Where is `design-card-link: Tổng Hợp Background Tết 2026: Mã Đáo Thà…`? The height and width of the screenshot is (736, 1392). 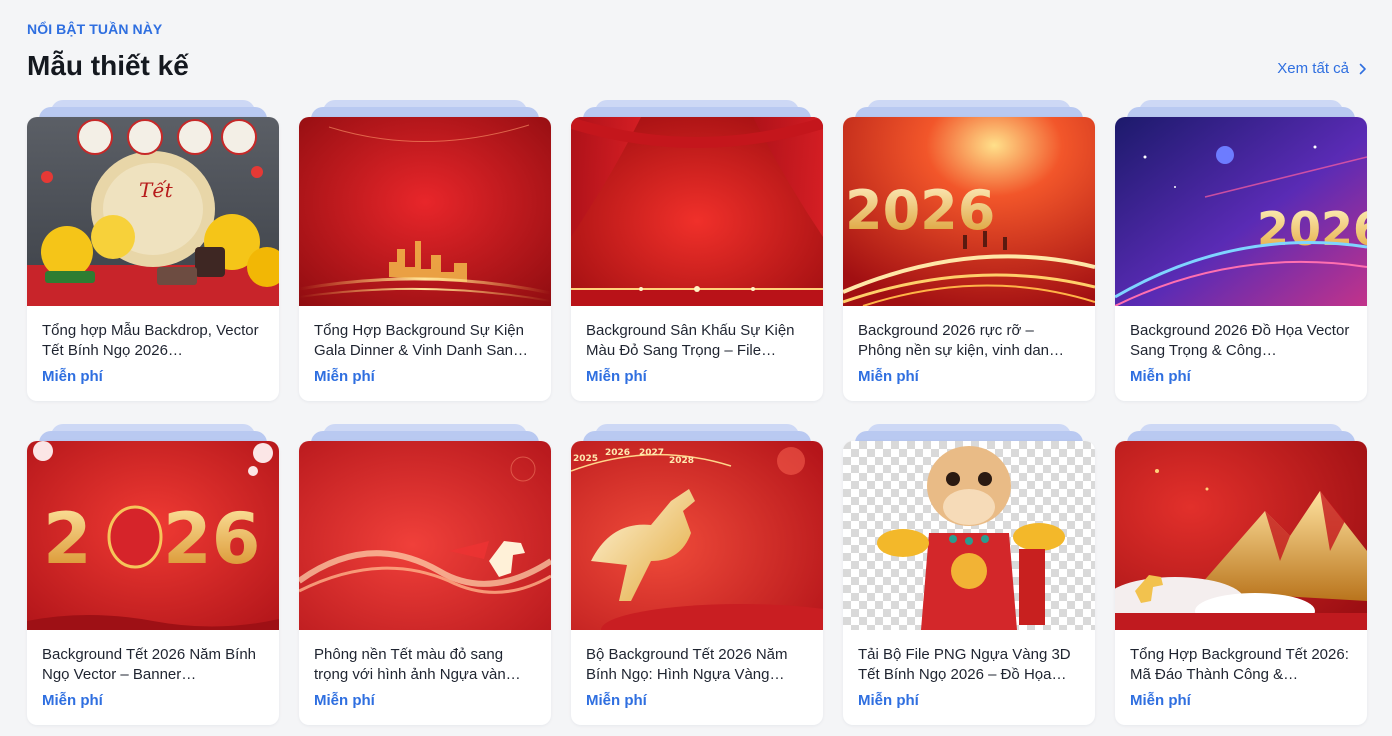
design-card-link: Tổng Hợp Background Tết 2026: Mã Đáo Thà… is located at coordinates (1241, 583).